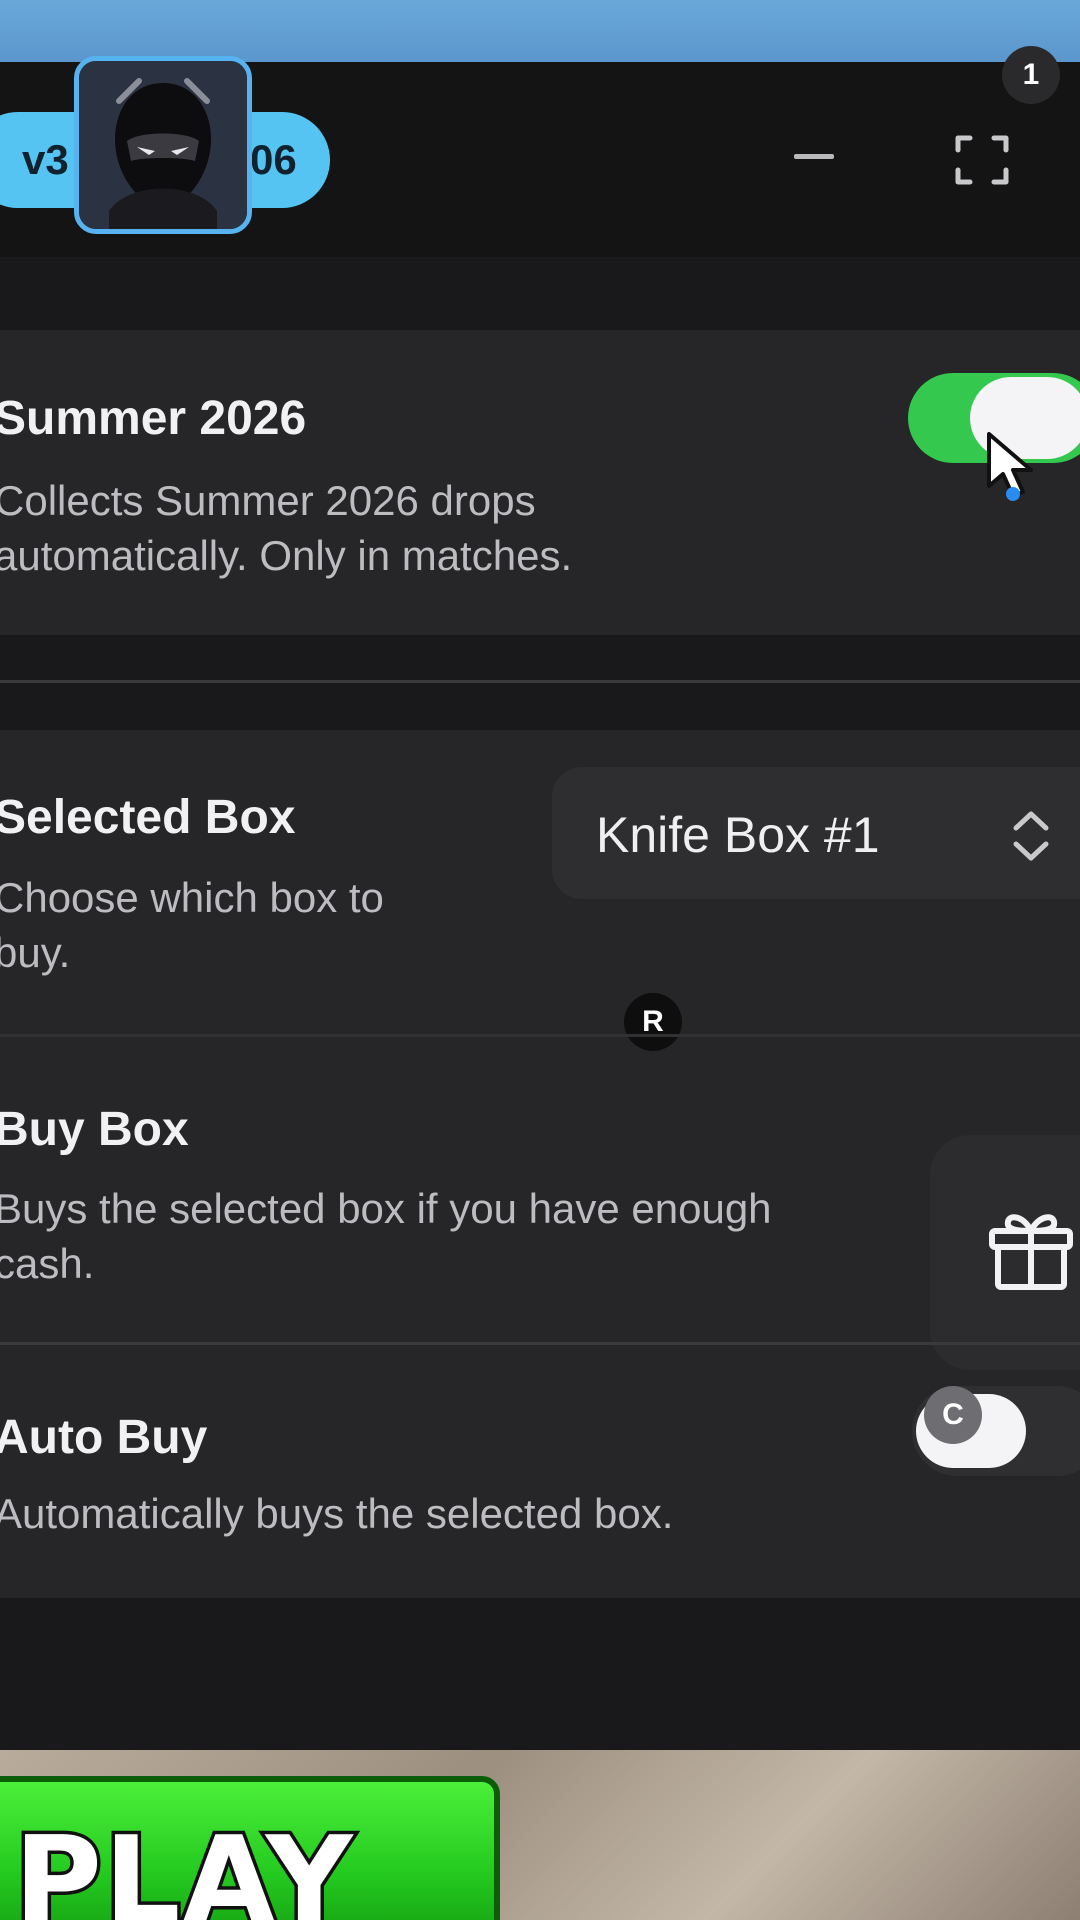 The image size is (1080, 1920). I want to click on play-button-label: PLAY, so click(184, 1864).